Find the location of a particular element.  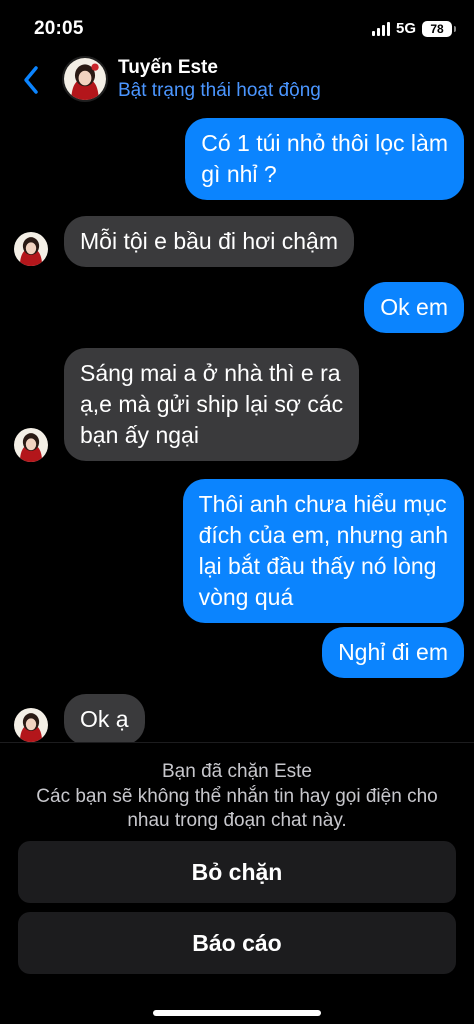

chat-header: Tuyến Este Bật trạng thái hoạt động is located at coordinates (237, 82).